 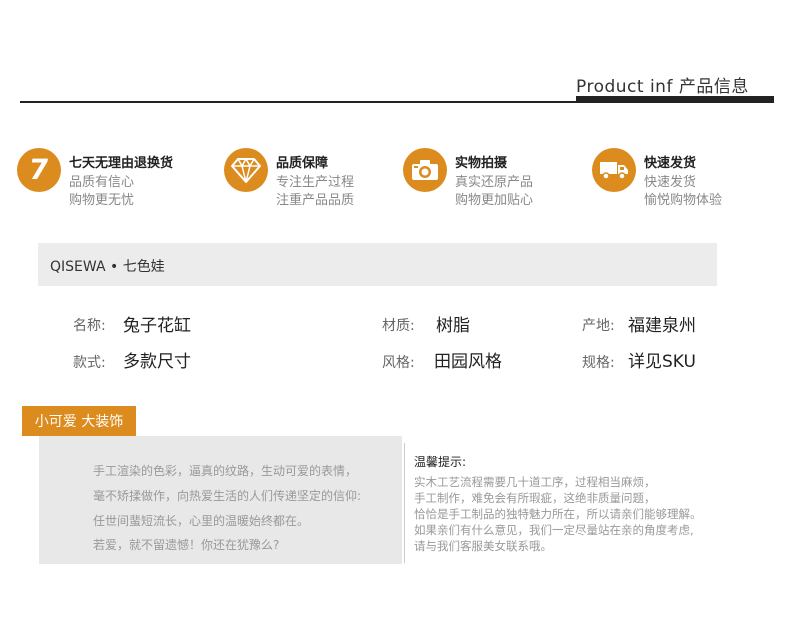 What do you see at coordinates (107, 267) in the screenshot?
I see `brand-name: QISEWA • 七色娃` at bounding box center [107, 267].